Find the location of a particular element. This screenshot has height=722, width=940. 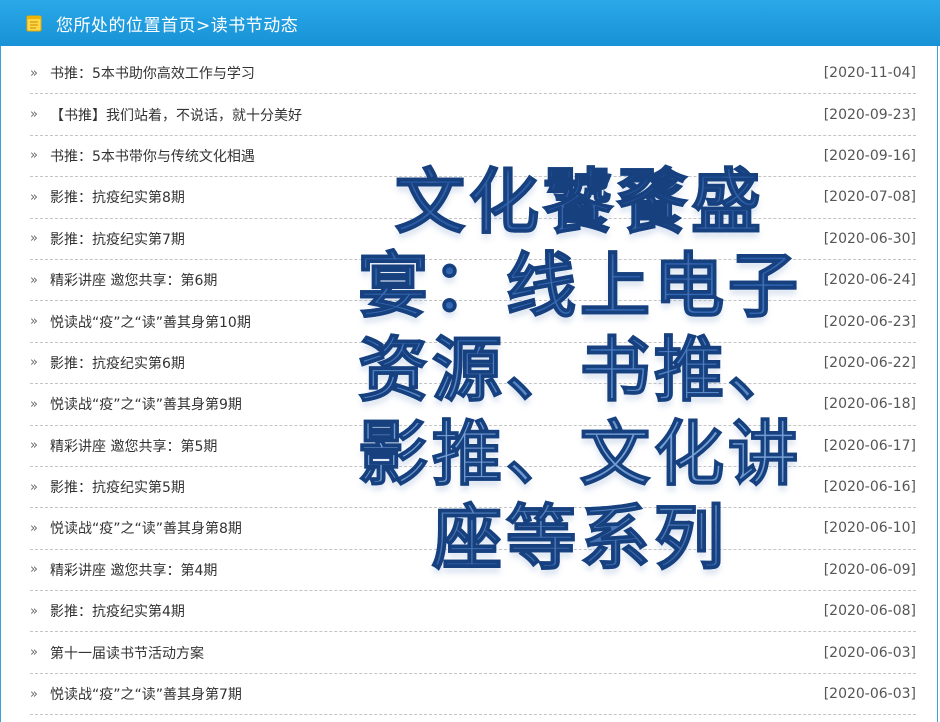

news-item-title-link: 精彩讲座 邀您共享：第6期 is located at coordinates (437, 280).